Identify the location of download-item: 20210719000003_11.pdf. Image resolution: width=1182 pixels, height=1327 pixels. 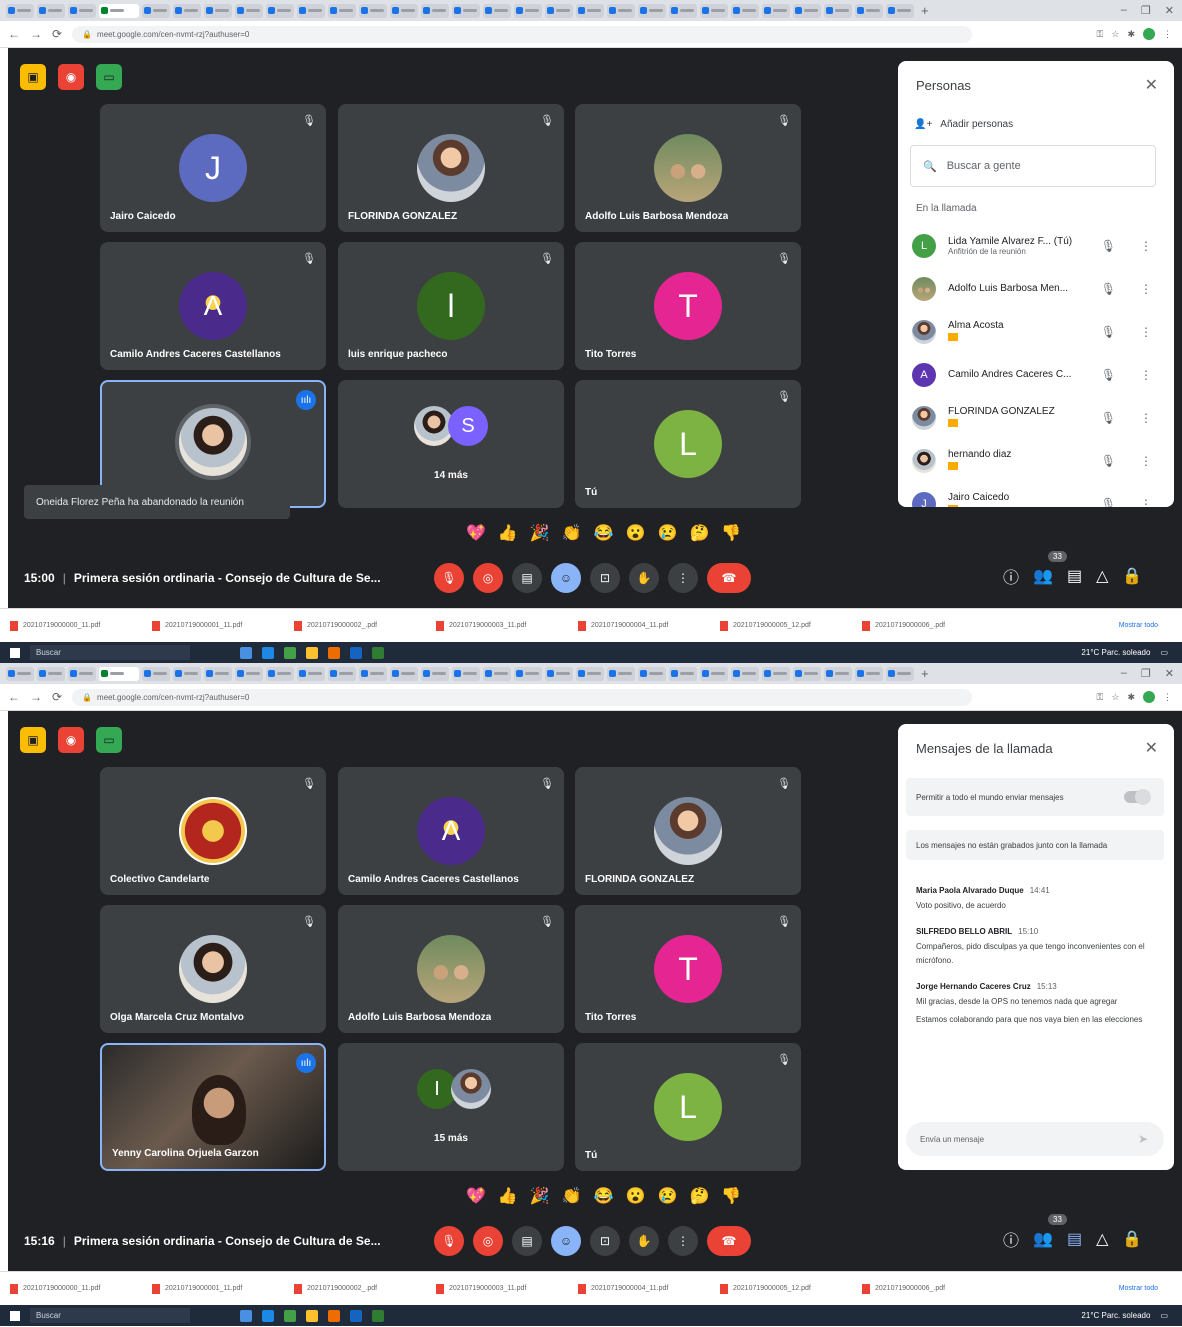
(500, 1289).